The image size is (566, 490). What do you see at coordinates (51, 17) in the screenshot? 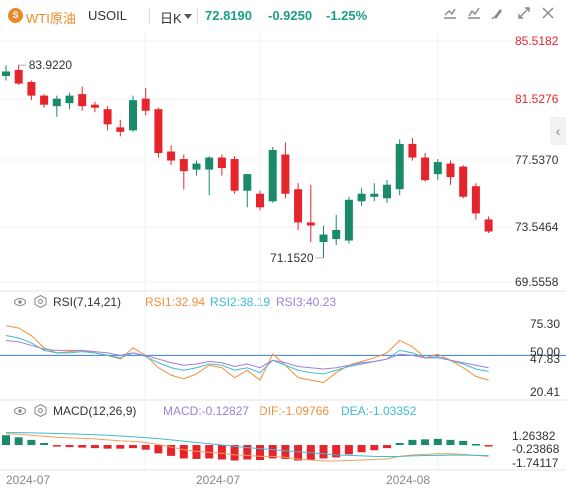
I see `instrument-name: WTI原油` at bounding box center [51, 17].